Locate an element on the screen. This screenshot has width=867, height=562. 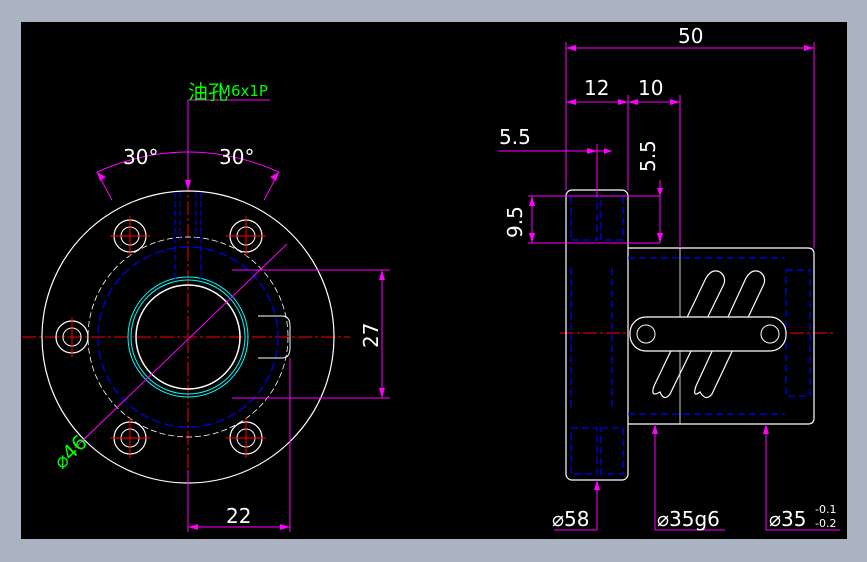
height-label: 27 is located at coordinates (371, 335).